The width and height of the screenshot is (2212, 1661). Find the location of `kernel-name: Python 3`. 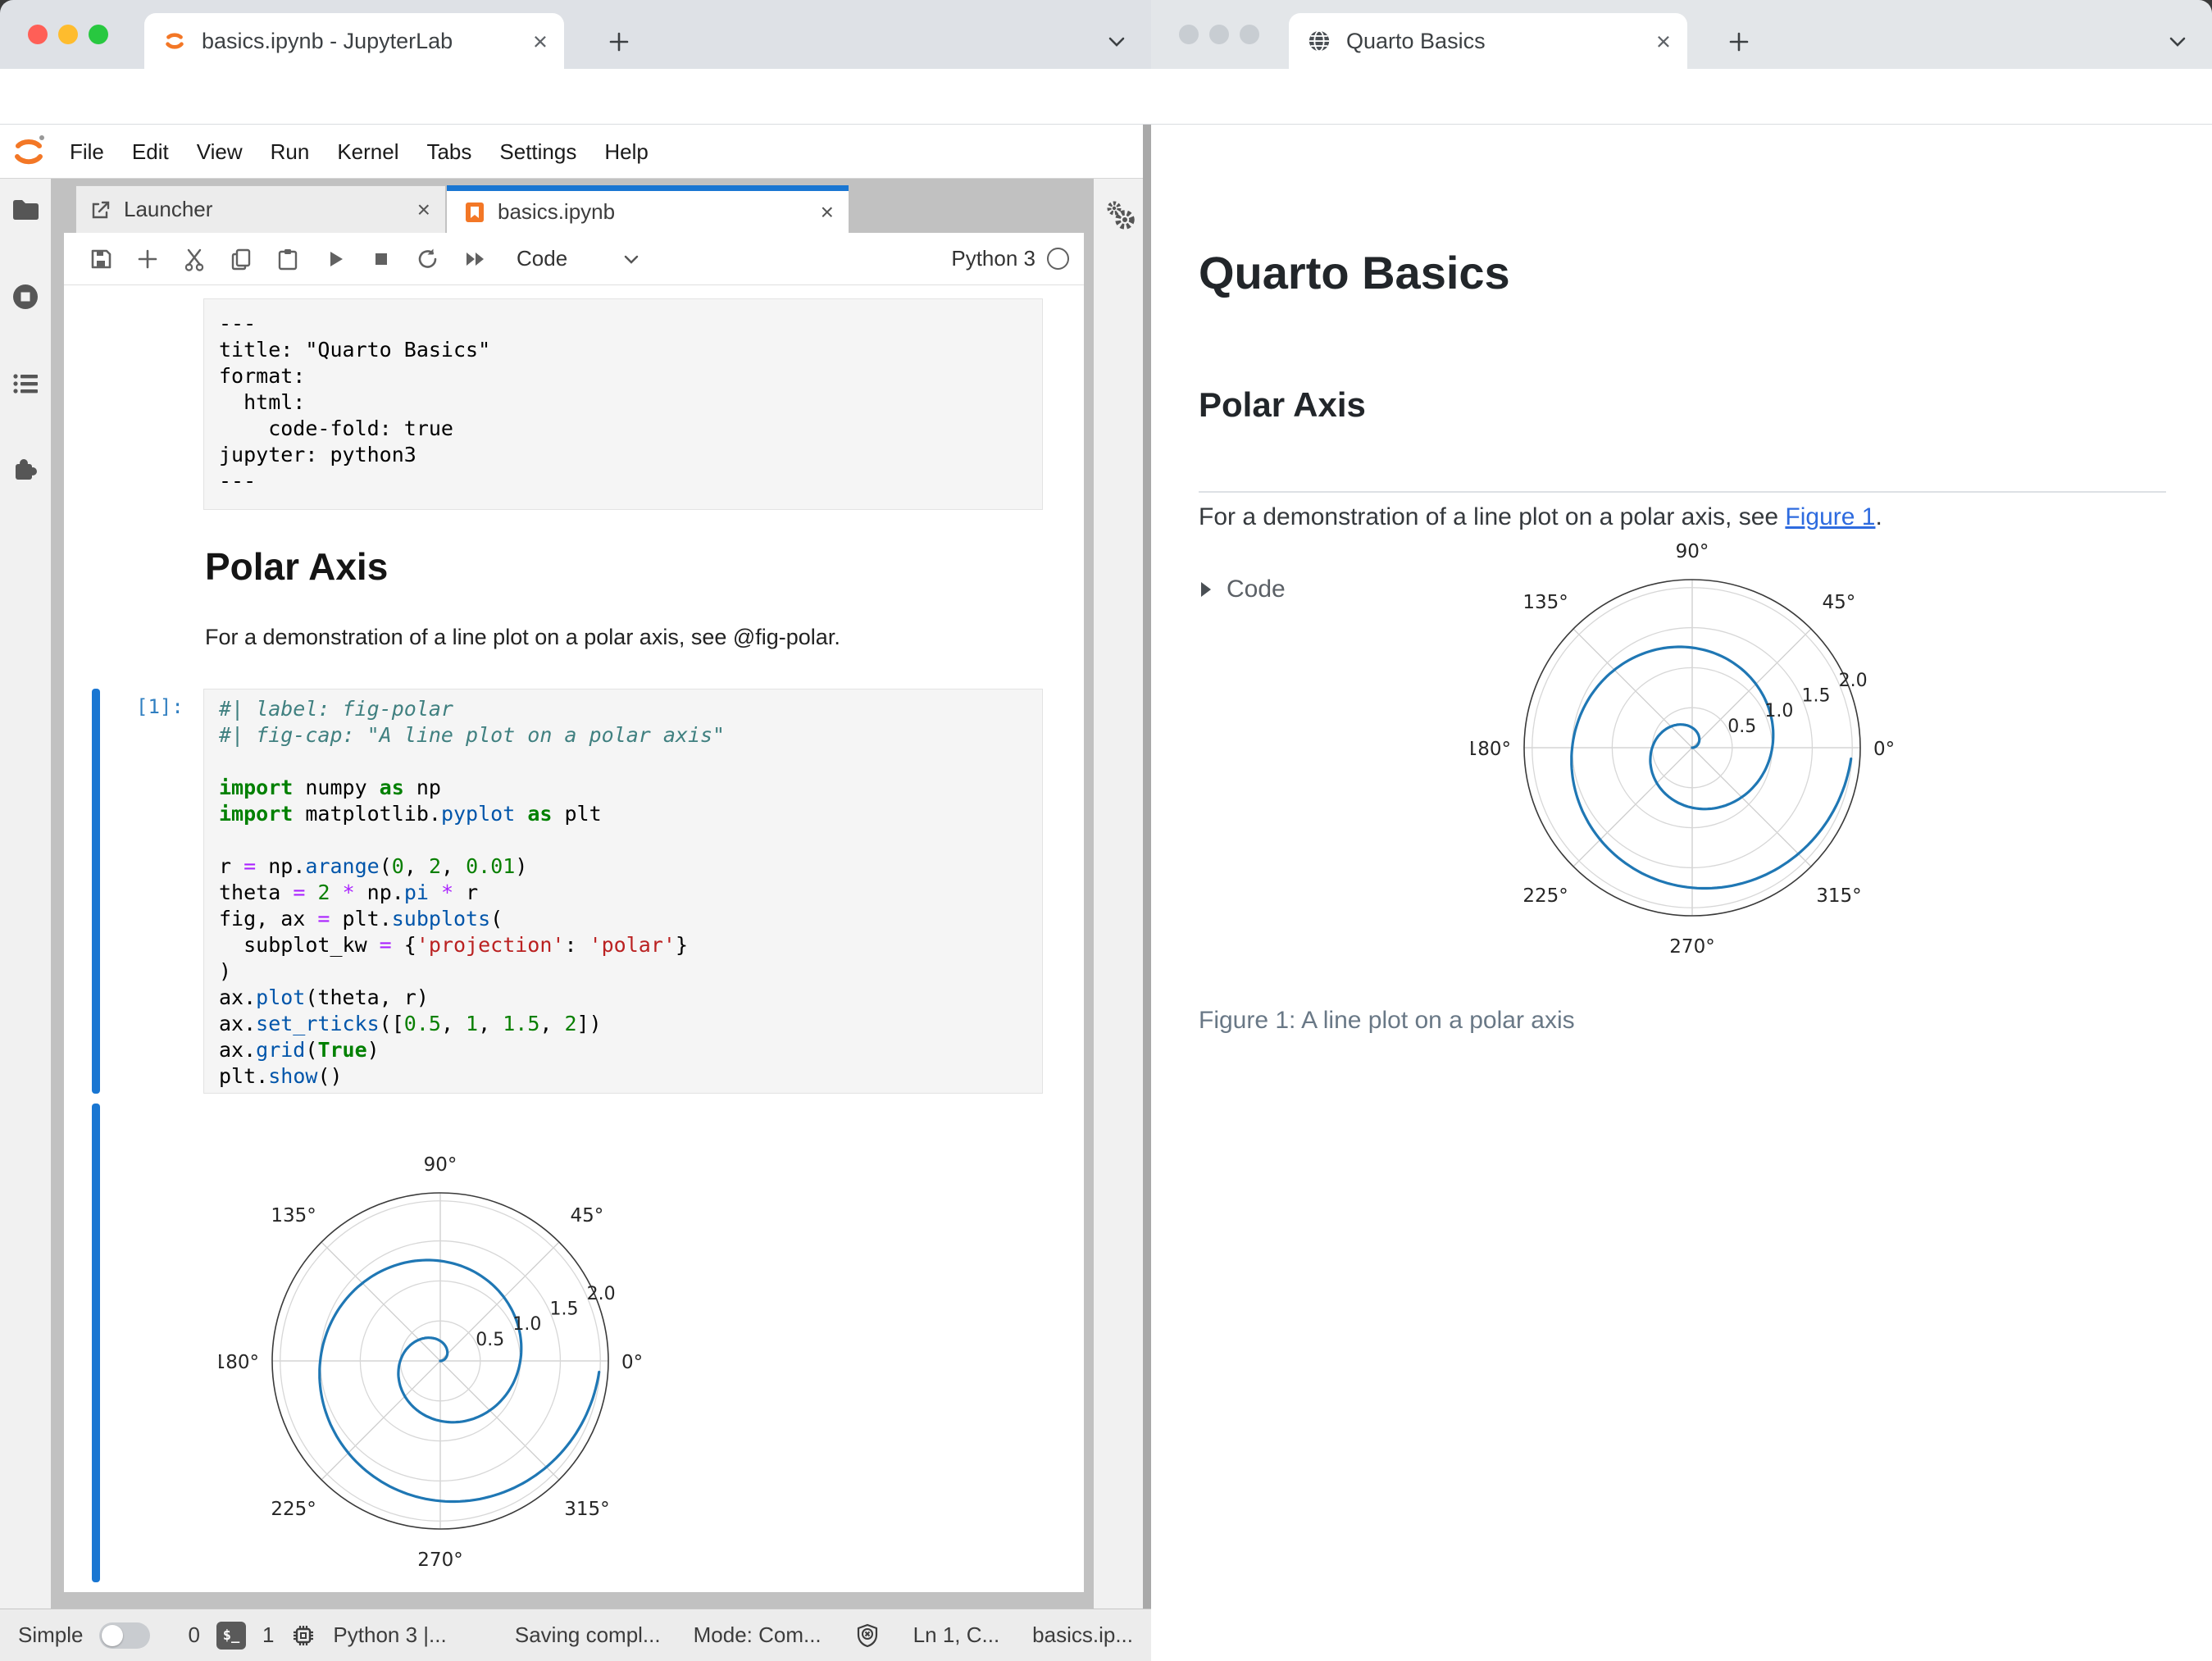

kernel-name: Python 3 is located at coordinates (993, 258).